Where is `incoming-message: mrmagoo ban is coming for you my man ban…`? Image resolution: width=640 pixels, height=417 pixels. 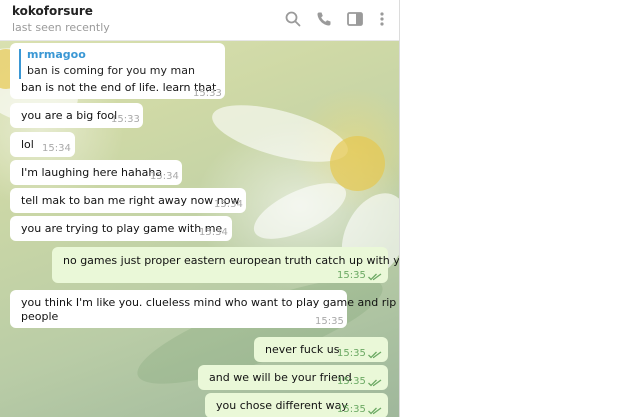 incoming-message: mrmagoo ban is coming for you my man ban… is located at coordinates (117, 71).